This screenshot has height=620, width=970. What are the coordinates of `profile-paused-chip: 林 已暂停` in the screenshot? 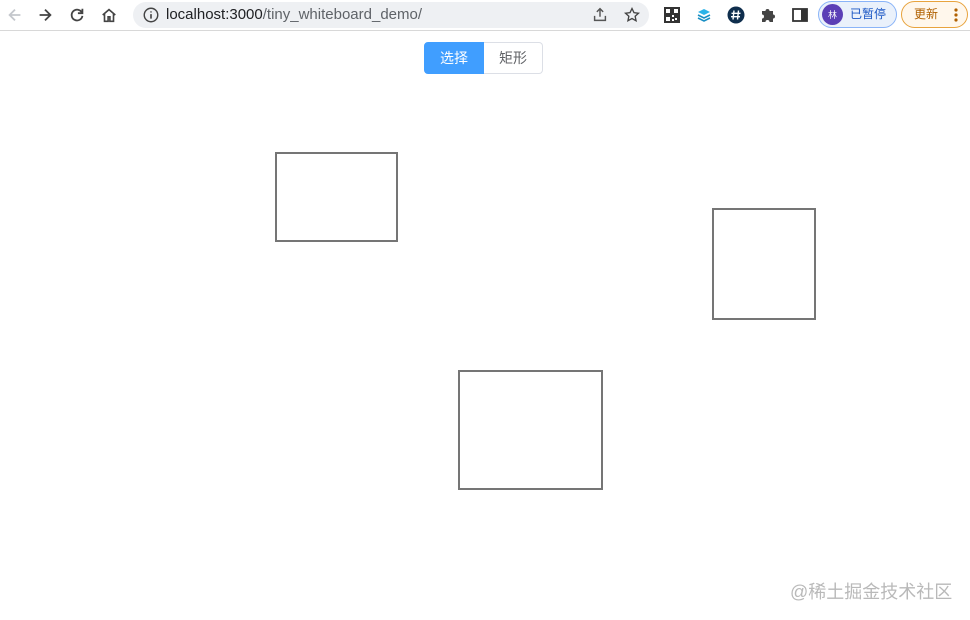 It's located at (857, 14).